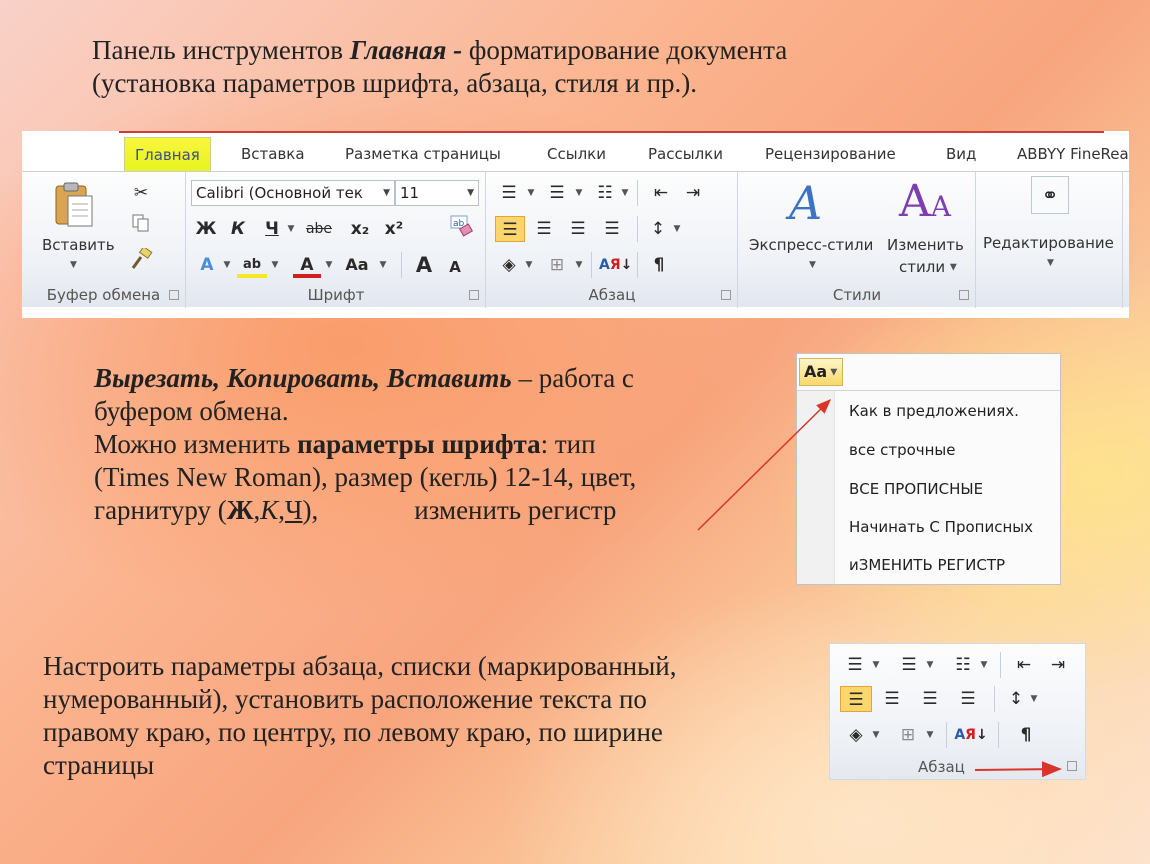  I want to click on underline-dropdown-icon: ▼, so click(291, 229).